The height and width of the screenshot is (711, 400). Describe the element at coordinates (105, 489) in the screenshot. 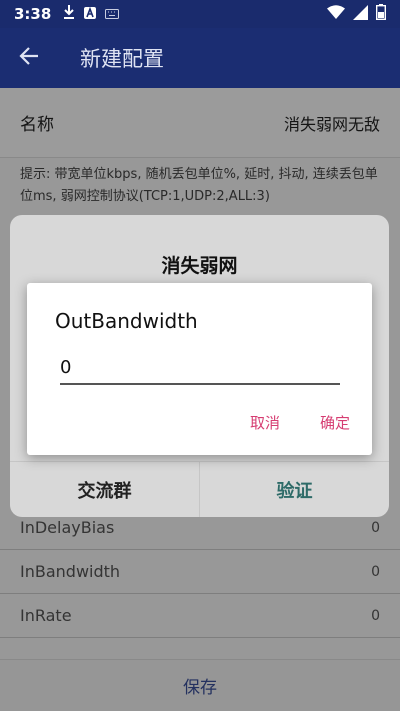

I see `chat-group-button: 交流群` at that location.